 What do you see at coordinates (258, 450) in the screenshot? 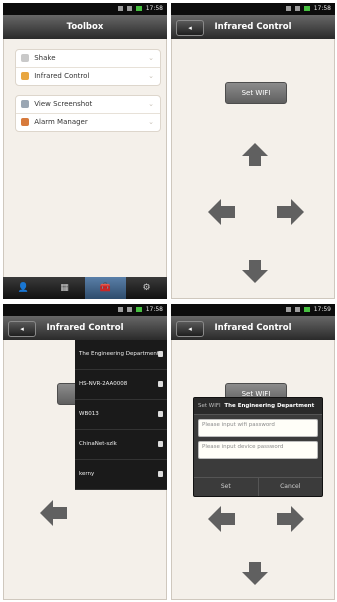
I see `device-password-field: Please input device password` at bounding box center [258, 450].